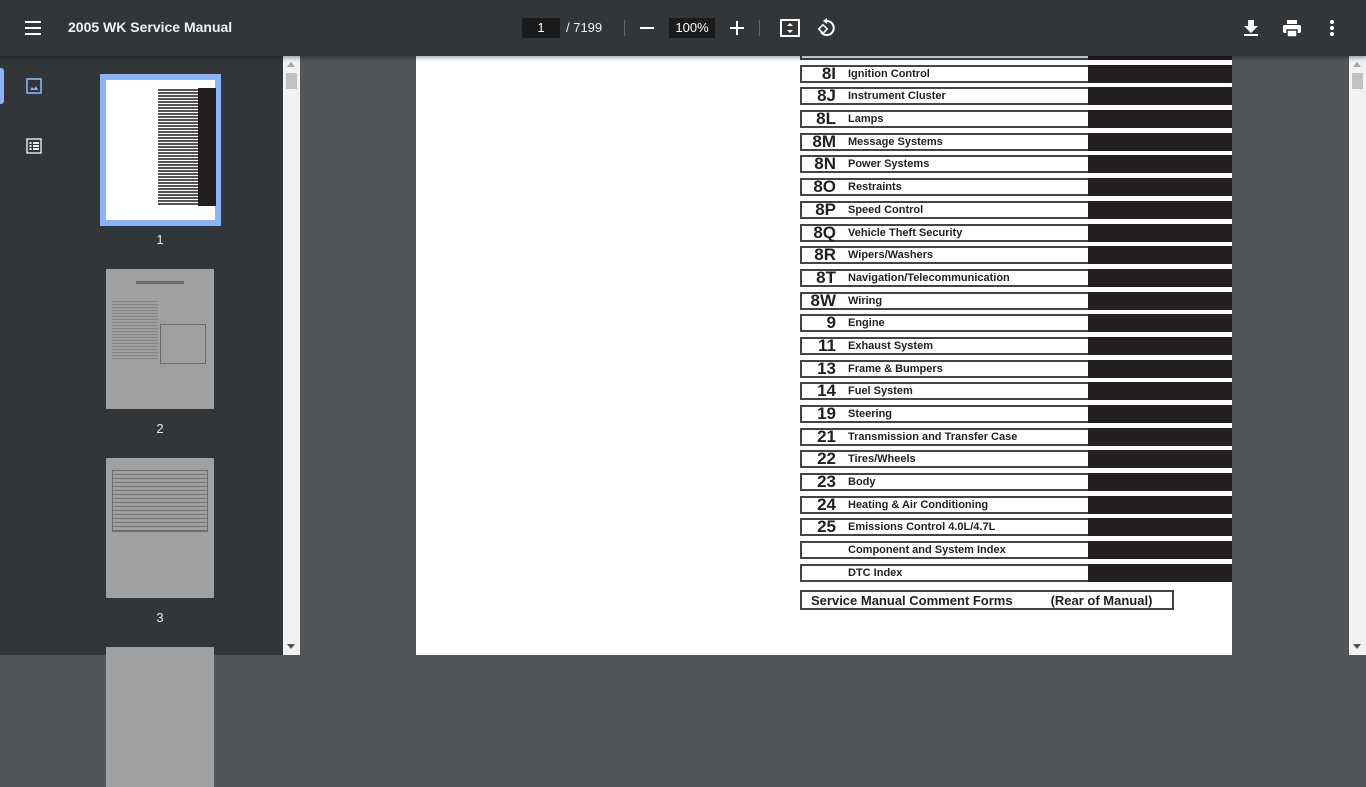 The image size is (1366, 787). I want to click on sidebar-scrollbar, so click(291, 355).